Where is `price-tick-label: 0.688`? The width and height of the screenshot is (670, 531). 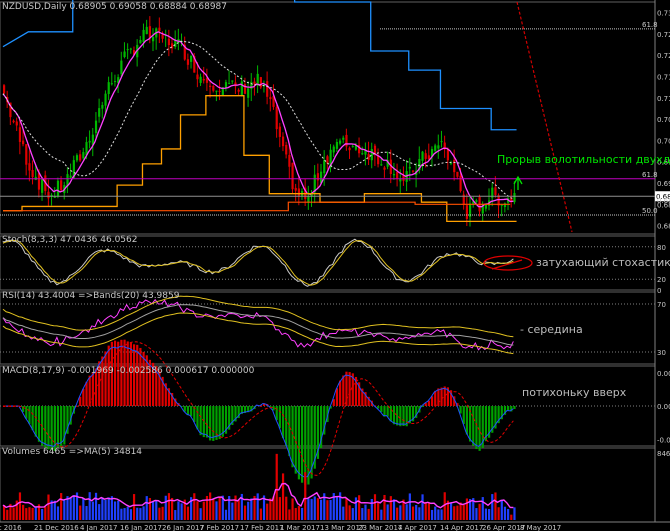
price-tick-label: 0.688 is located at coordinates (663, 205).